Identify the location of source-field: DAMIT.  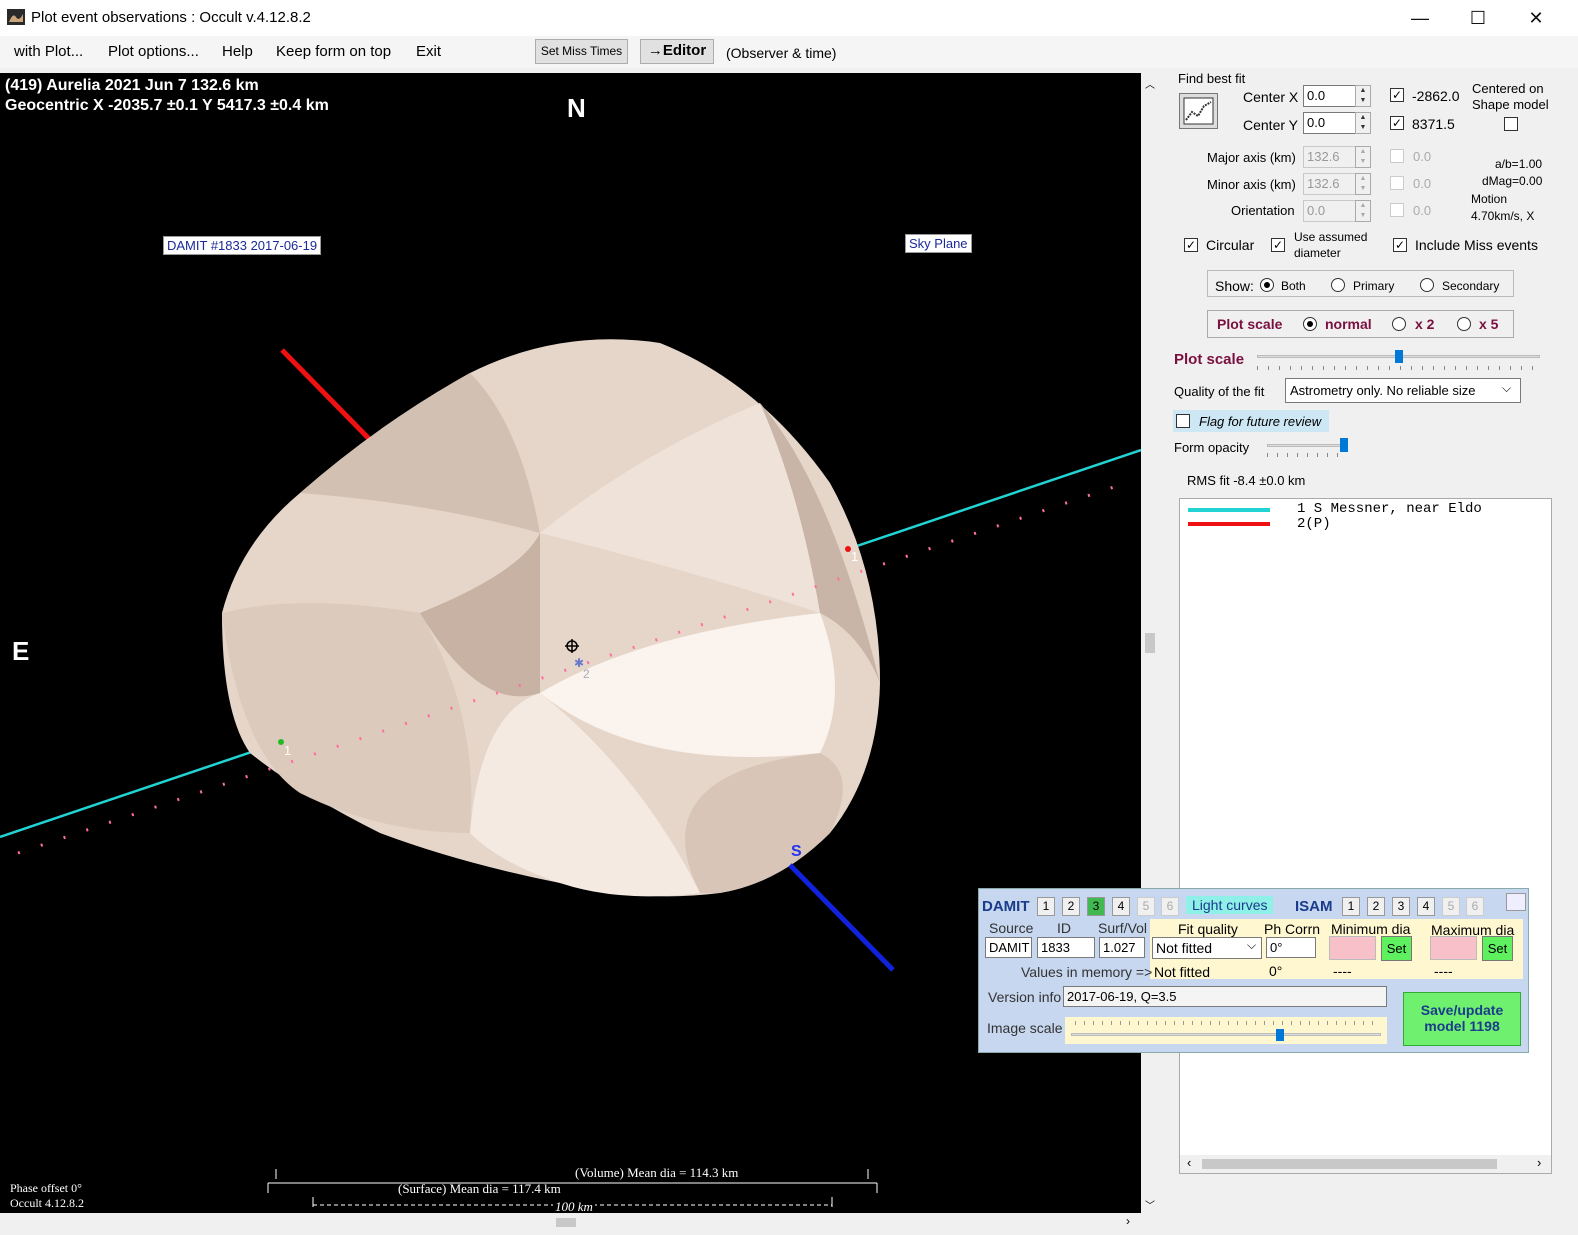
(1008, 947).